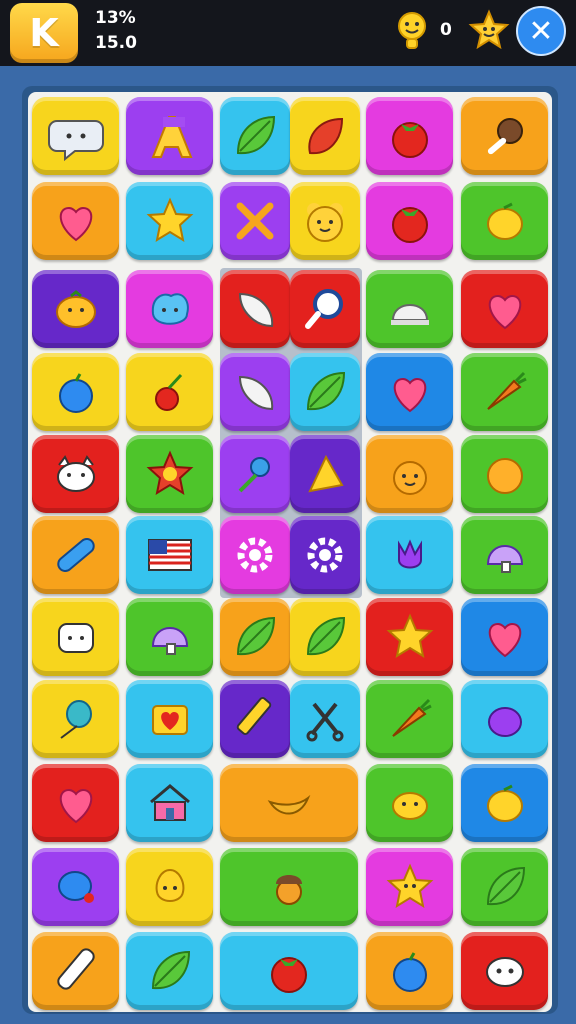 This screenshot has height=1024, width=576. I want to click on flag-icon, so click(169, 555).